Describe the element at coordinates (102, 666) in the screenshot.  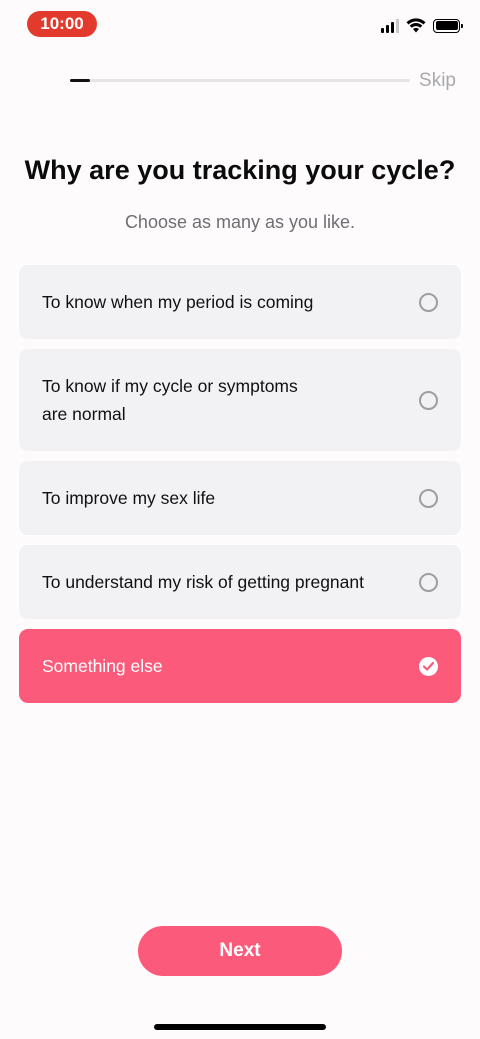
I see `option-label: Something else` at that location.